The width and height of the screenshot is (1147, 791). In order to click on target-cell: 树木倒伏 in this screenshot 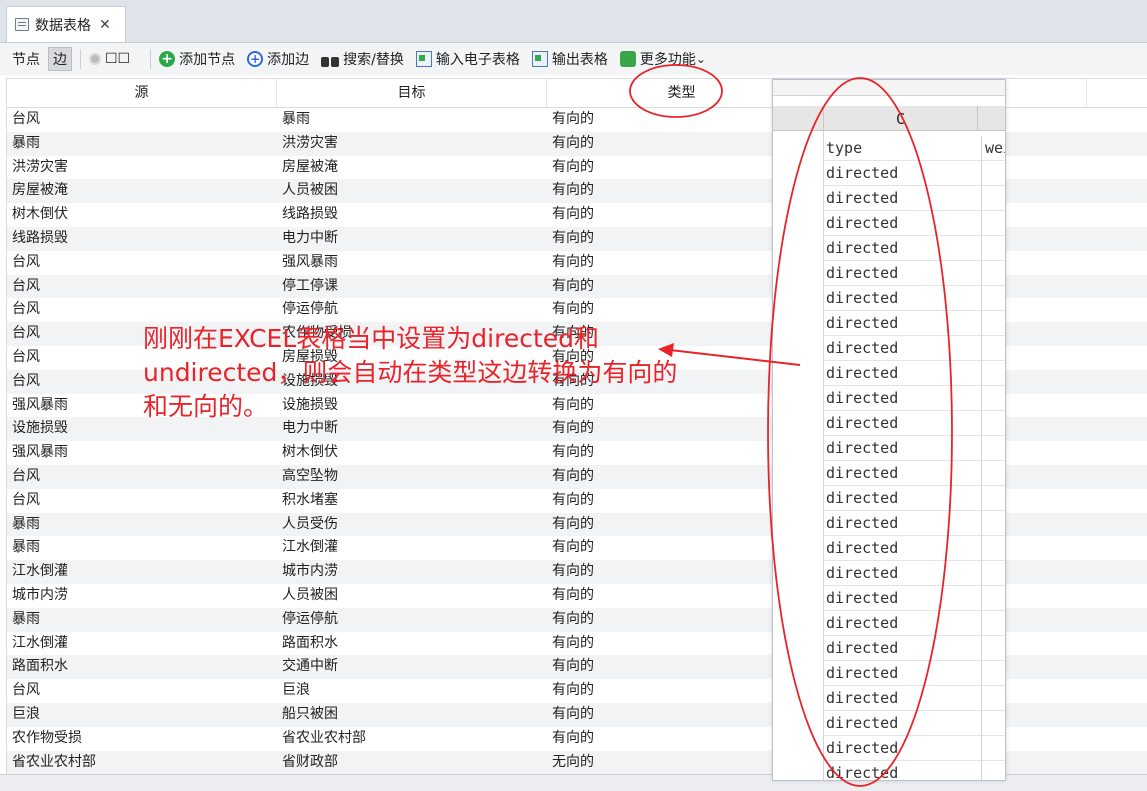, I will do `click(310, 453)`.